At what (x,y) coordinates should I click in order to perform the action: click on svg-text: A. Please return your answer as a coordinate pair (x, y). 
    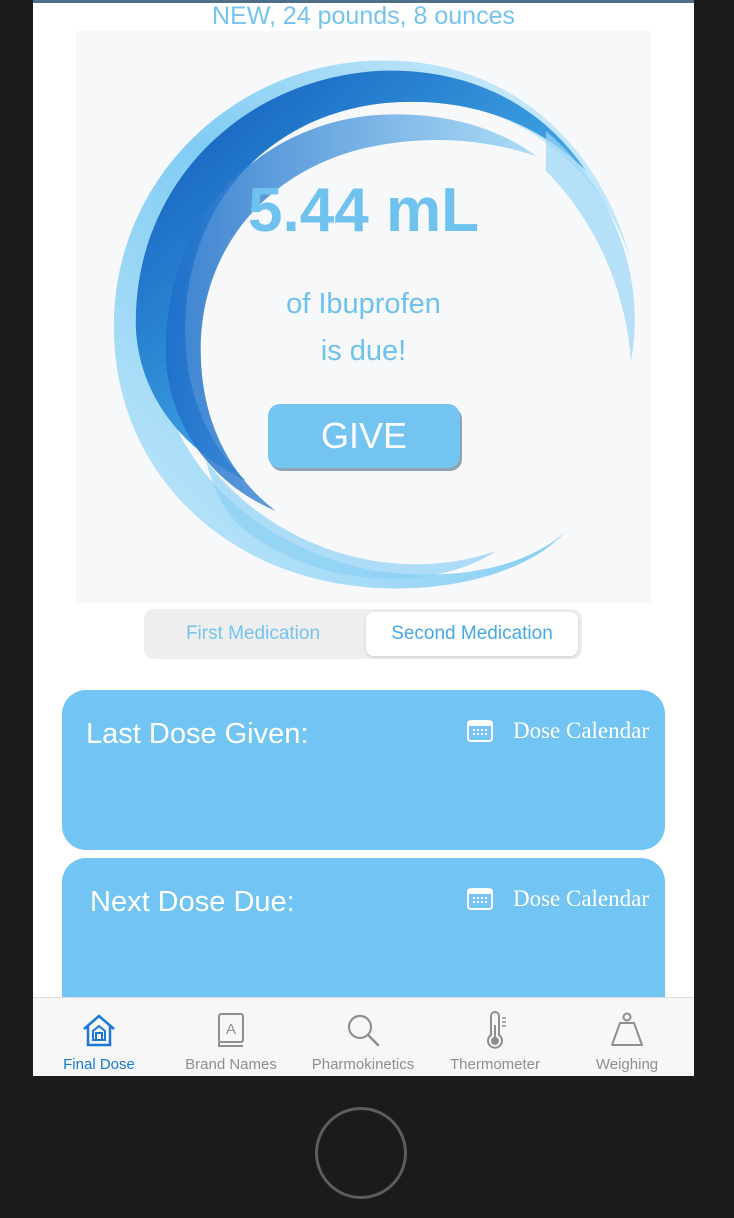
    Looking at the image, I should click on (231, 1029).